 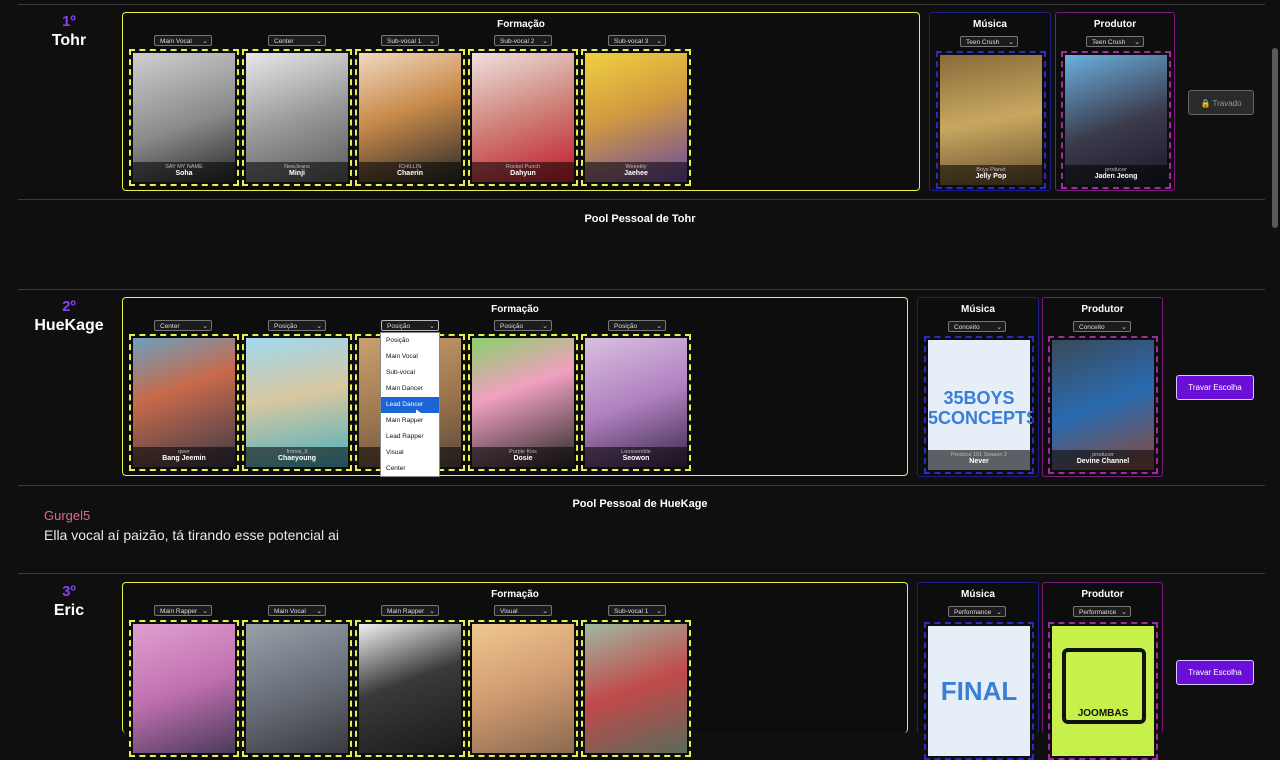 I want to click on music-card: FINAL, so click(x=979, y=691).